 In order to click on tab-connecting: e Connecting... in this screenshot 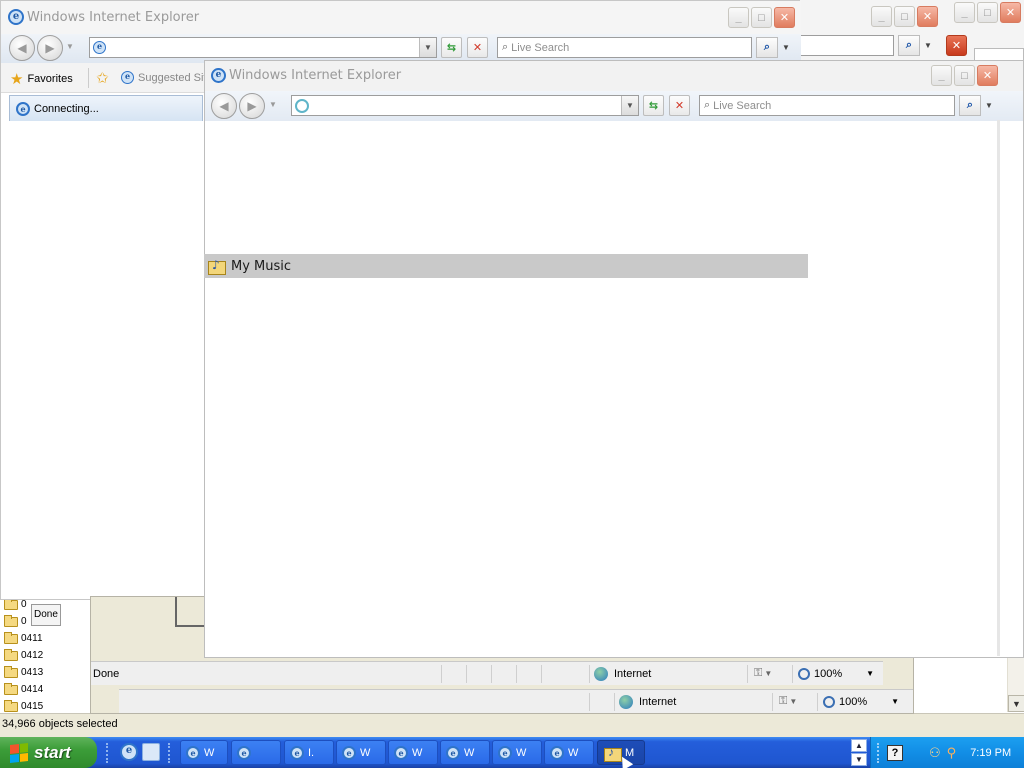, I will do `click(106, 108)`.